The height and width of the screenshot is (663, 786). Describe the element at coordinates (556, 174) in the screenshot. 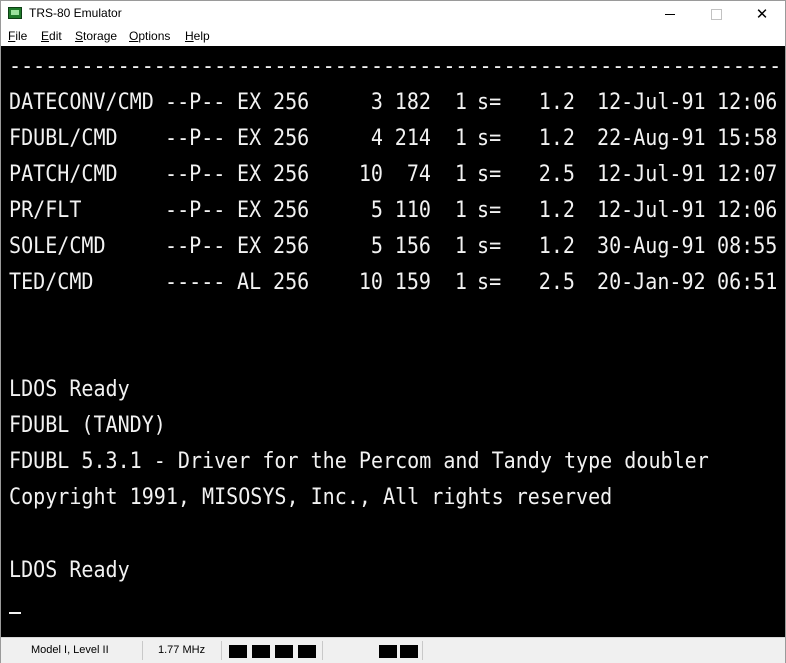

I see `dir-ver: 2.5` at that location.